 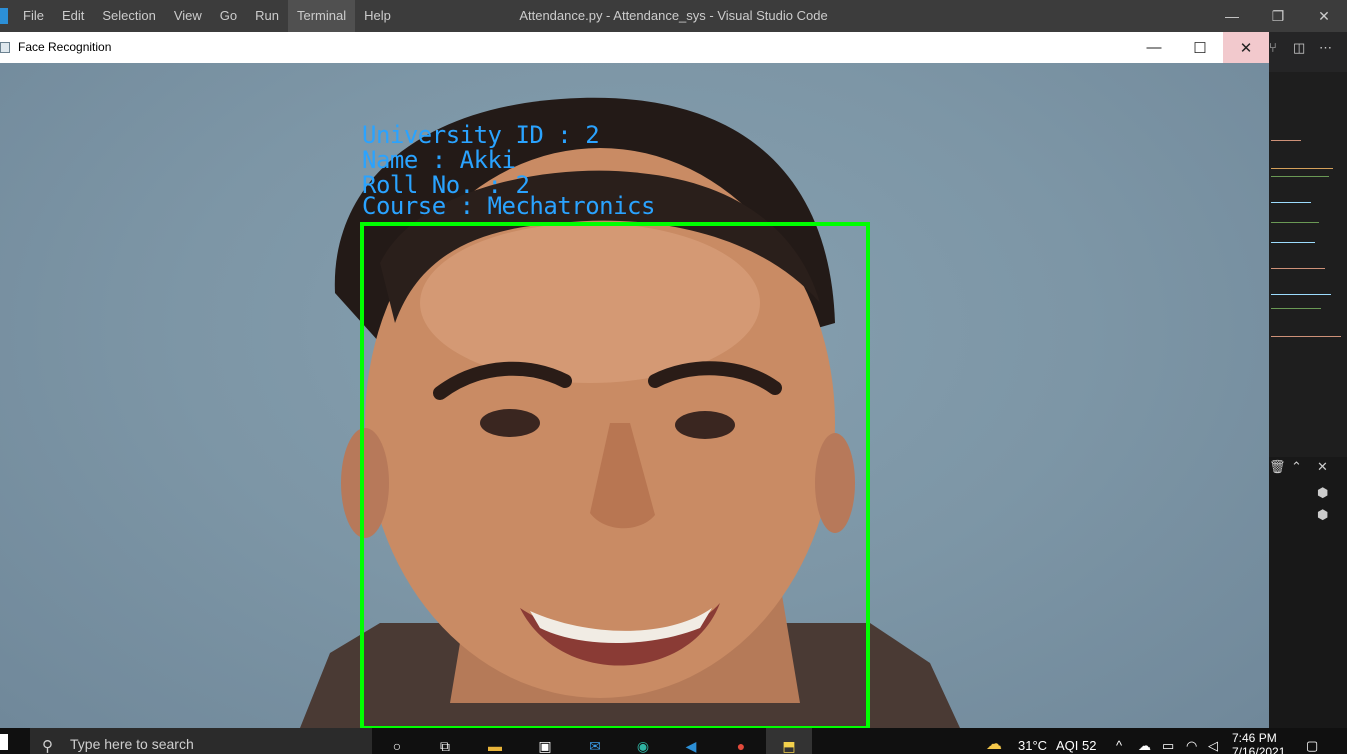 I want to click on vscode-close-button: ✕, so click(x=1324, y=16).